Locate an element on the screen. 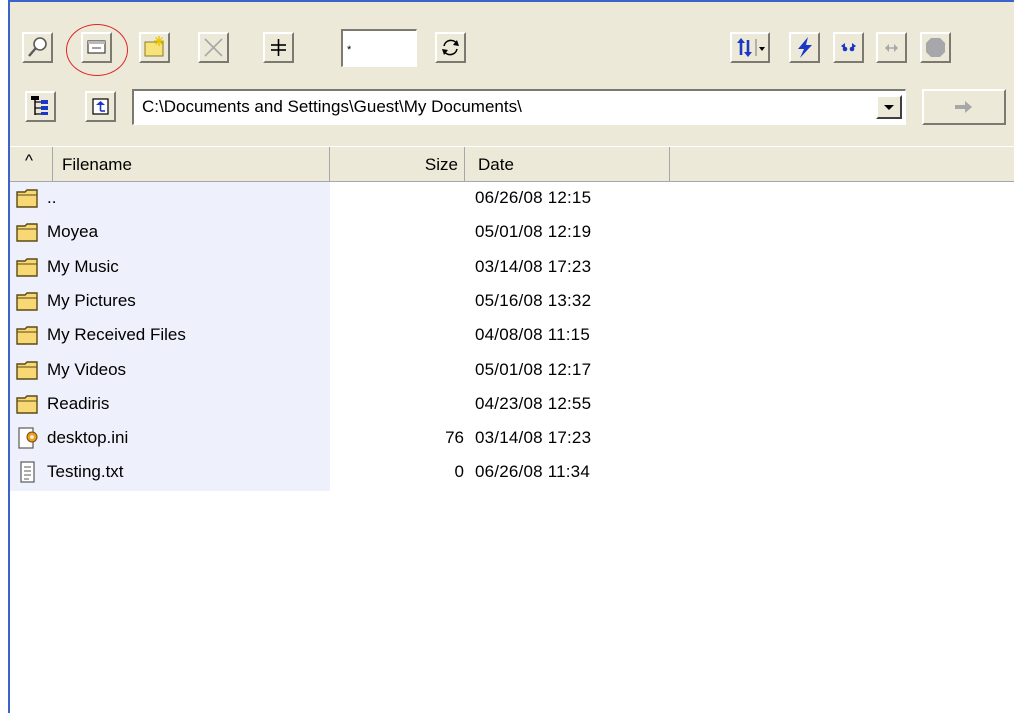 The image size is (1014, 715). file-row: desktop.ini 76 03/14/08 17:23 is located at coordinates (512, 439).